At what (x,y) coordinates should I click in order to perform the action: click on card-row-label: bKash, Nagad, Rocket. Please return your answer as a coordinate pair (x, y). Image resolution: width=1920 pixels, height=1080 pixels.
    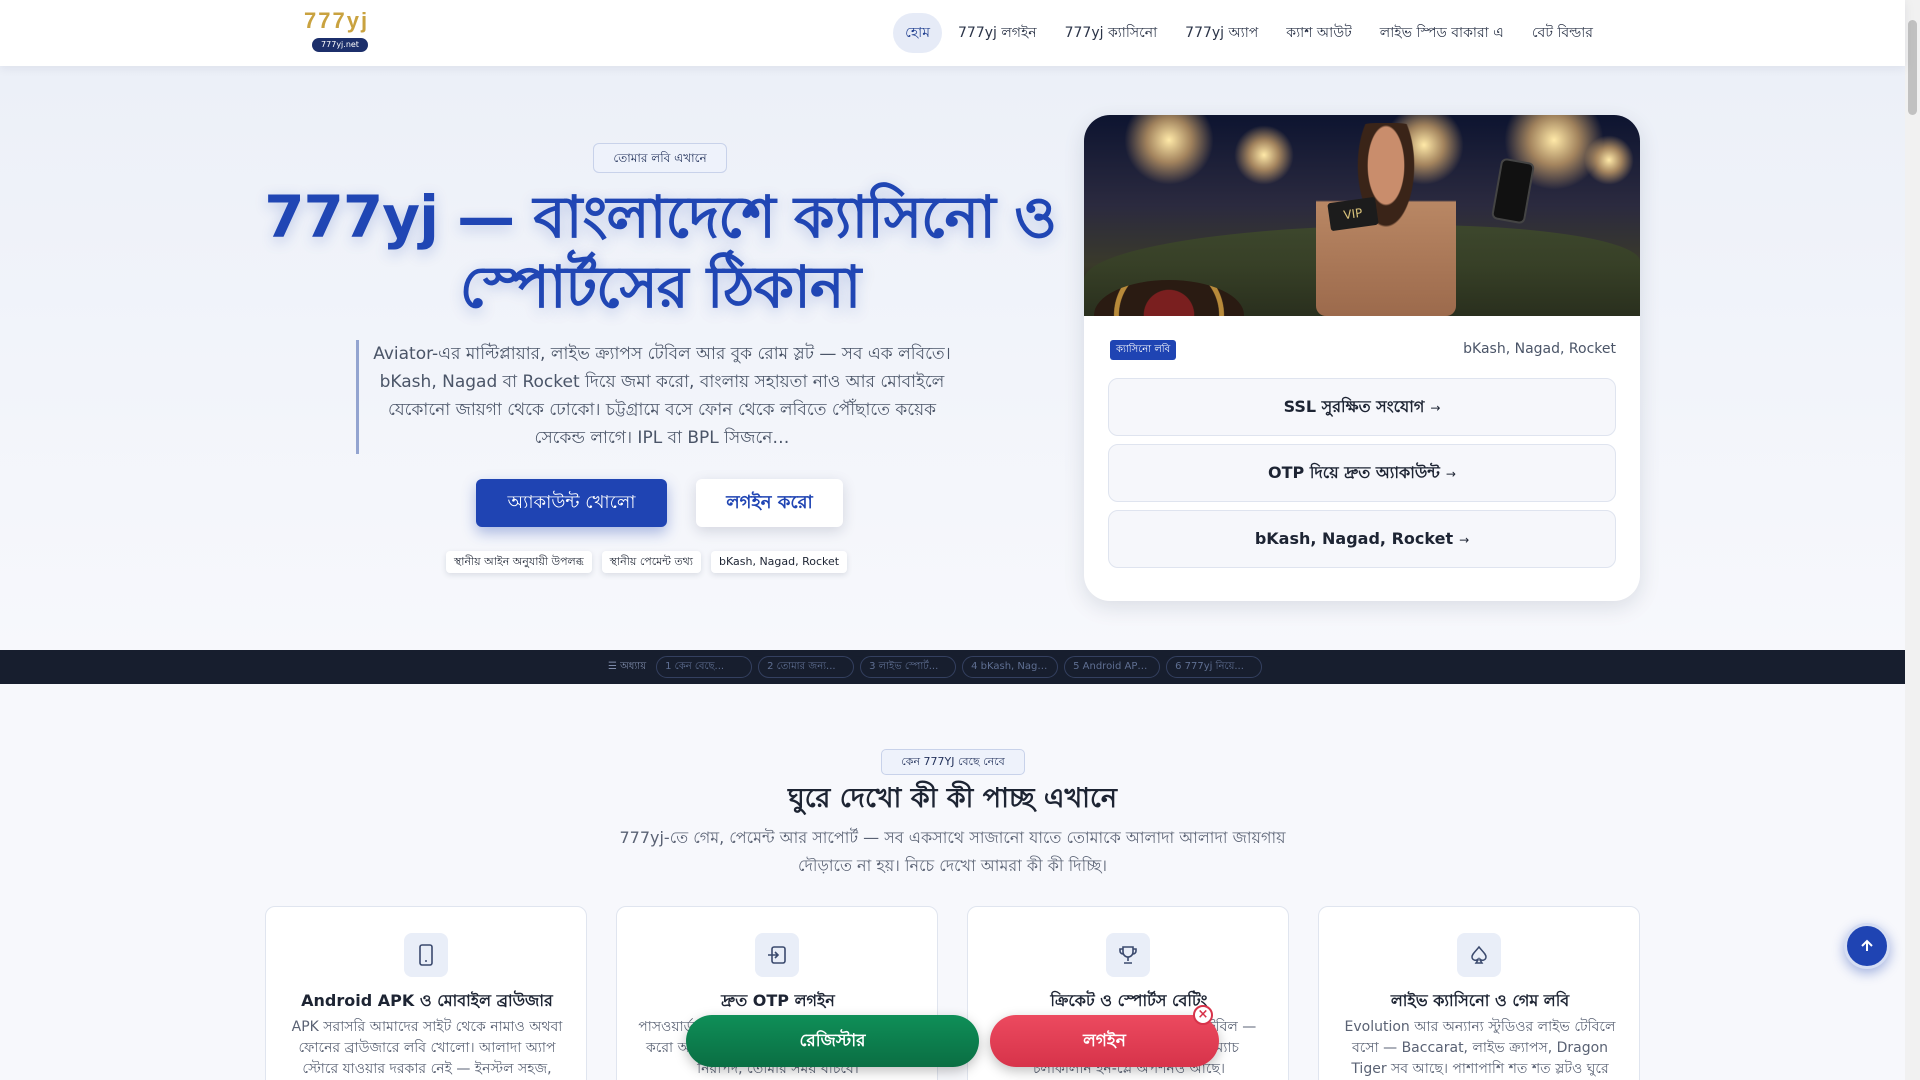
    Looking at the image, I should click on (1354, 538).